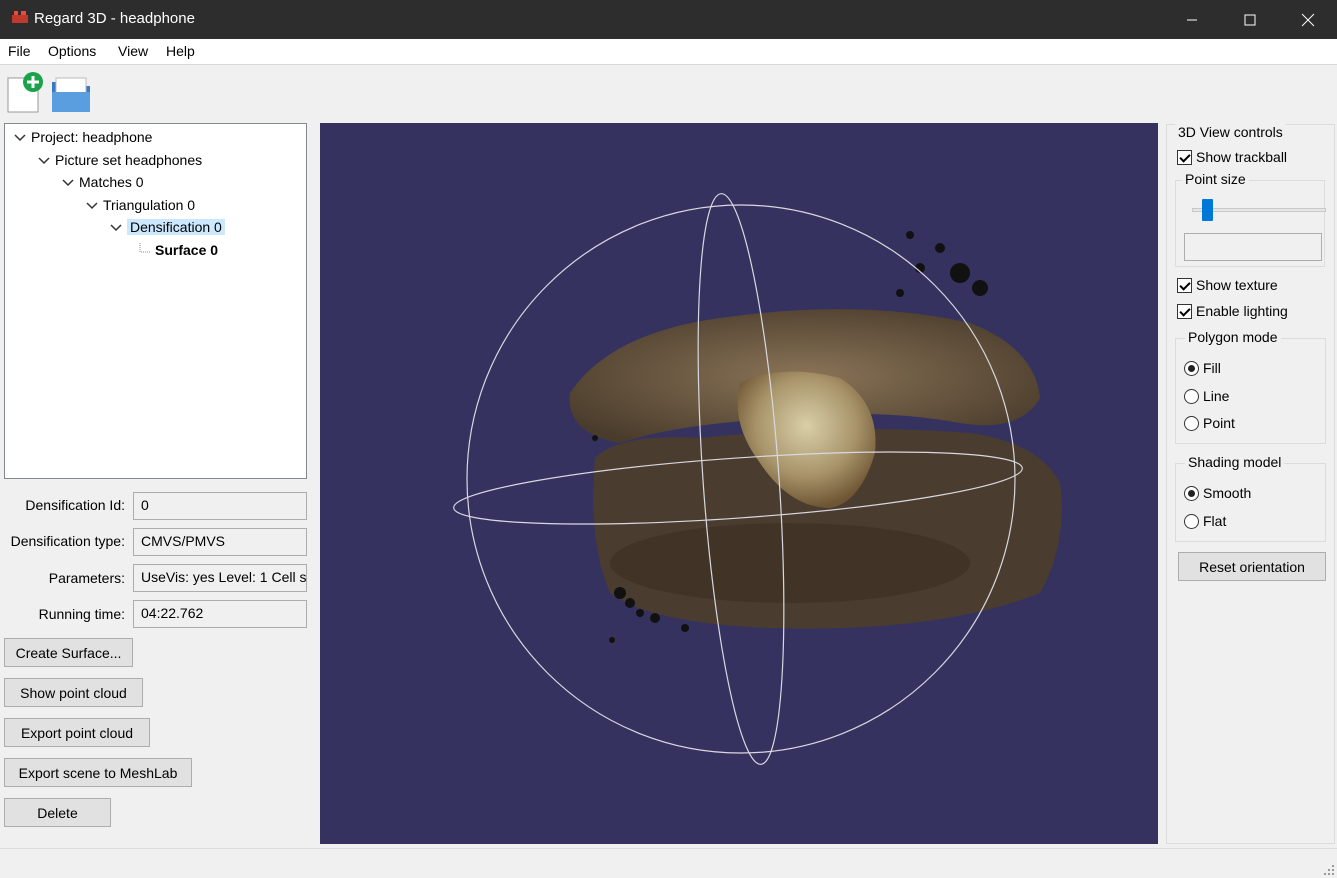 The image size is (1337, 878). I want to click on new-project-button, so click(26, 92).